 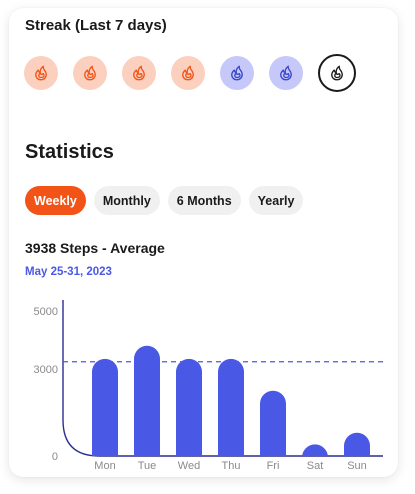 I want to click on bar-thu, so click(x=231, y=407).